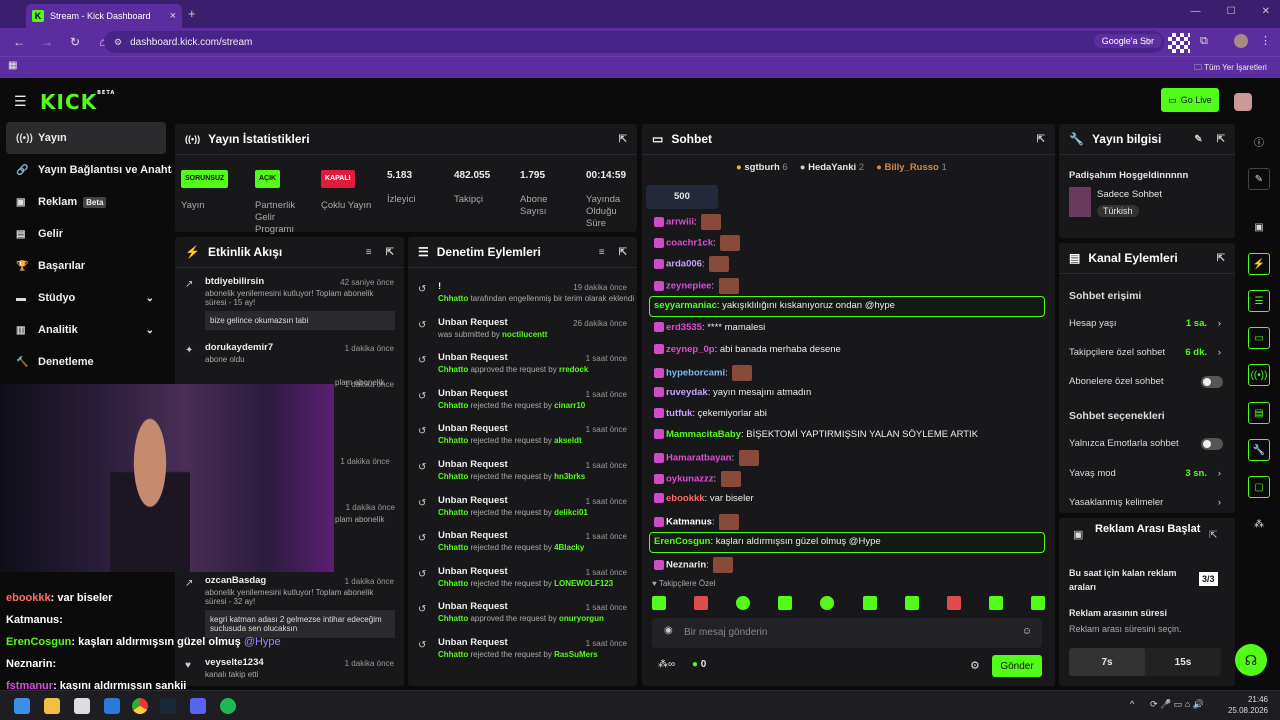 The height and width of the screenshot is (720, 1280). What do you see at coordinates (690, 349) in the screenshot?
I see `chat-username: zeynep_0p` at bounding box center [690, 349].